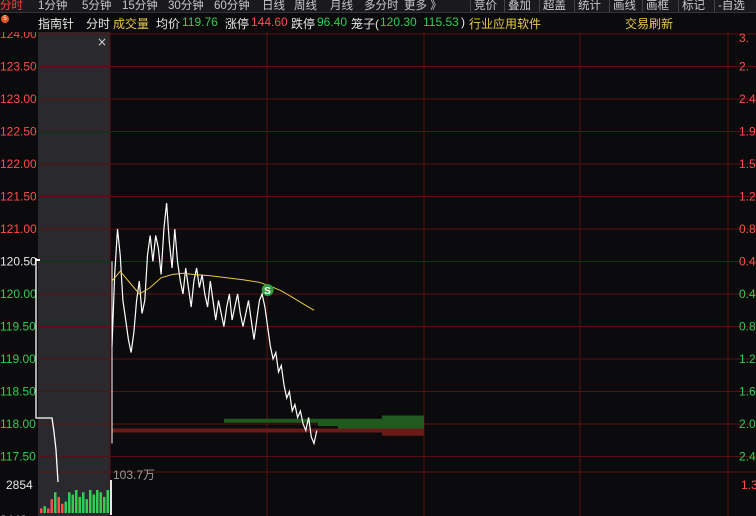 Image resolution: width=756 pixels, height=516 pixels. What do you see at coordinates (381, 6) in the screenshot?
I see `period-tab-9: 多分时` at bounding box center [381, 6].